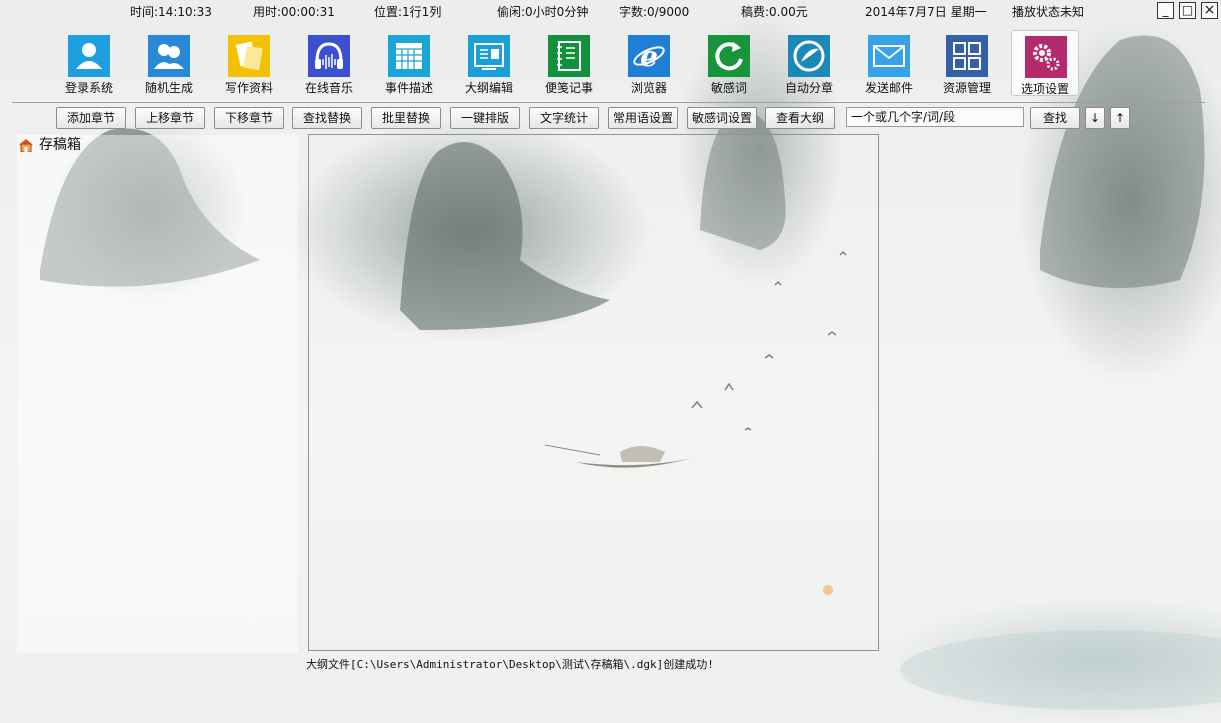 This screenshot has height=723, width=1221. I want to click on status-wordcount: 字数:0/9000, so click(654, 12).